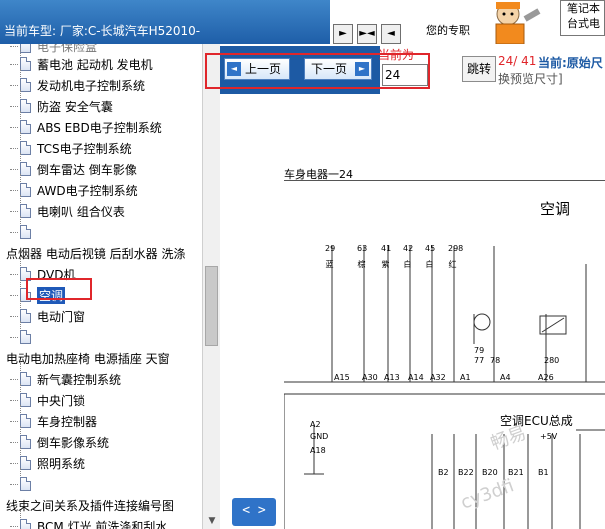 The height and width of the screenshot is (529, 605). What do you see at coordinates (47, 313) in the screenshot?
I see `tree-item: 电动门窗` at bounding box center [47, 313].